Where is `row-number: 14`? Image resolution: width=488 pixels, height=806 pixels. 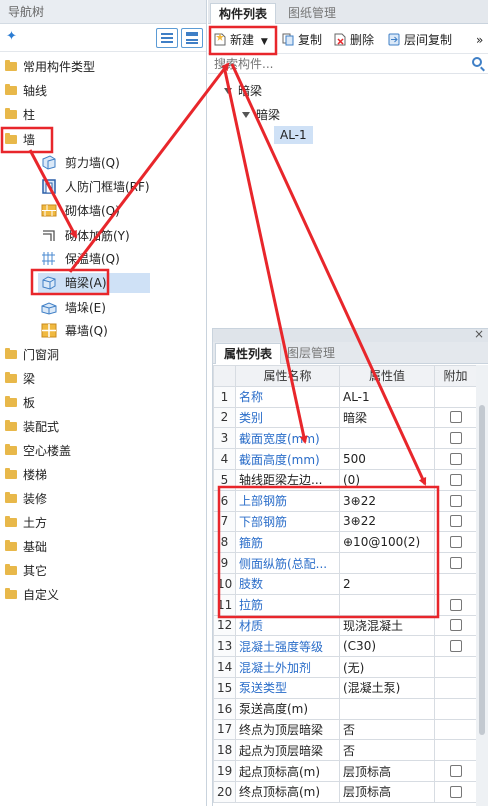 row-number: 14 is located at coordinates (224, 667).